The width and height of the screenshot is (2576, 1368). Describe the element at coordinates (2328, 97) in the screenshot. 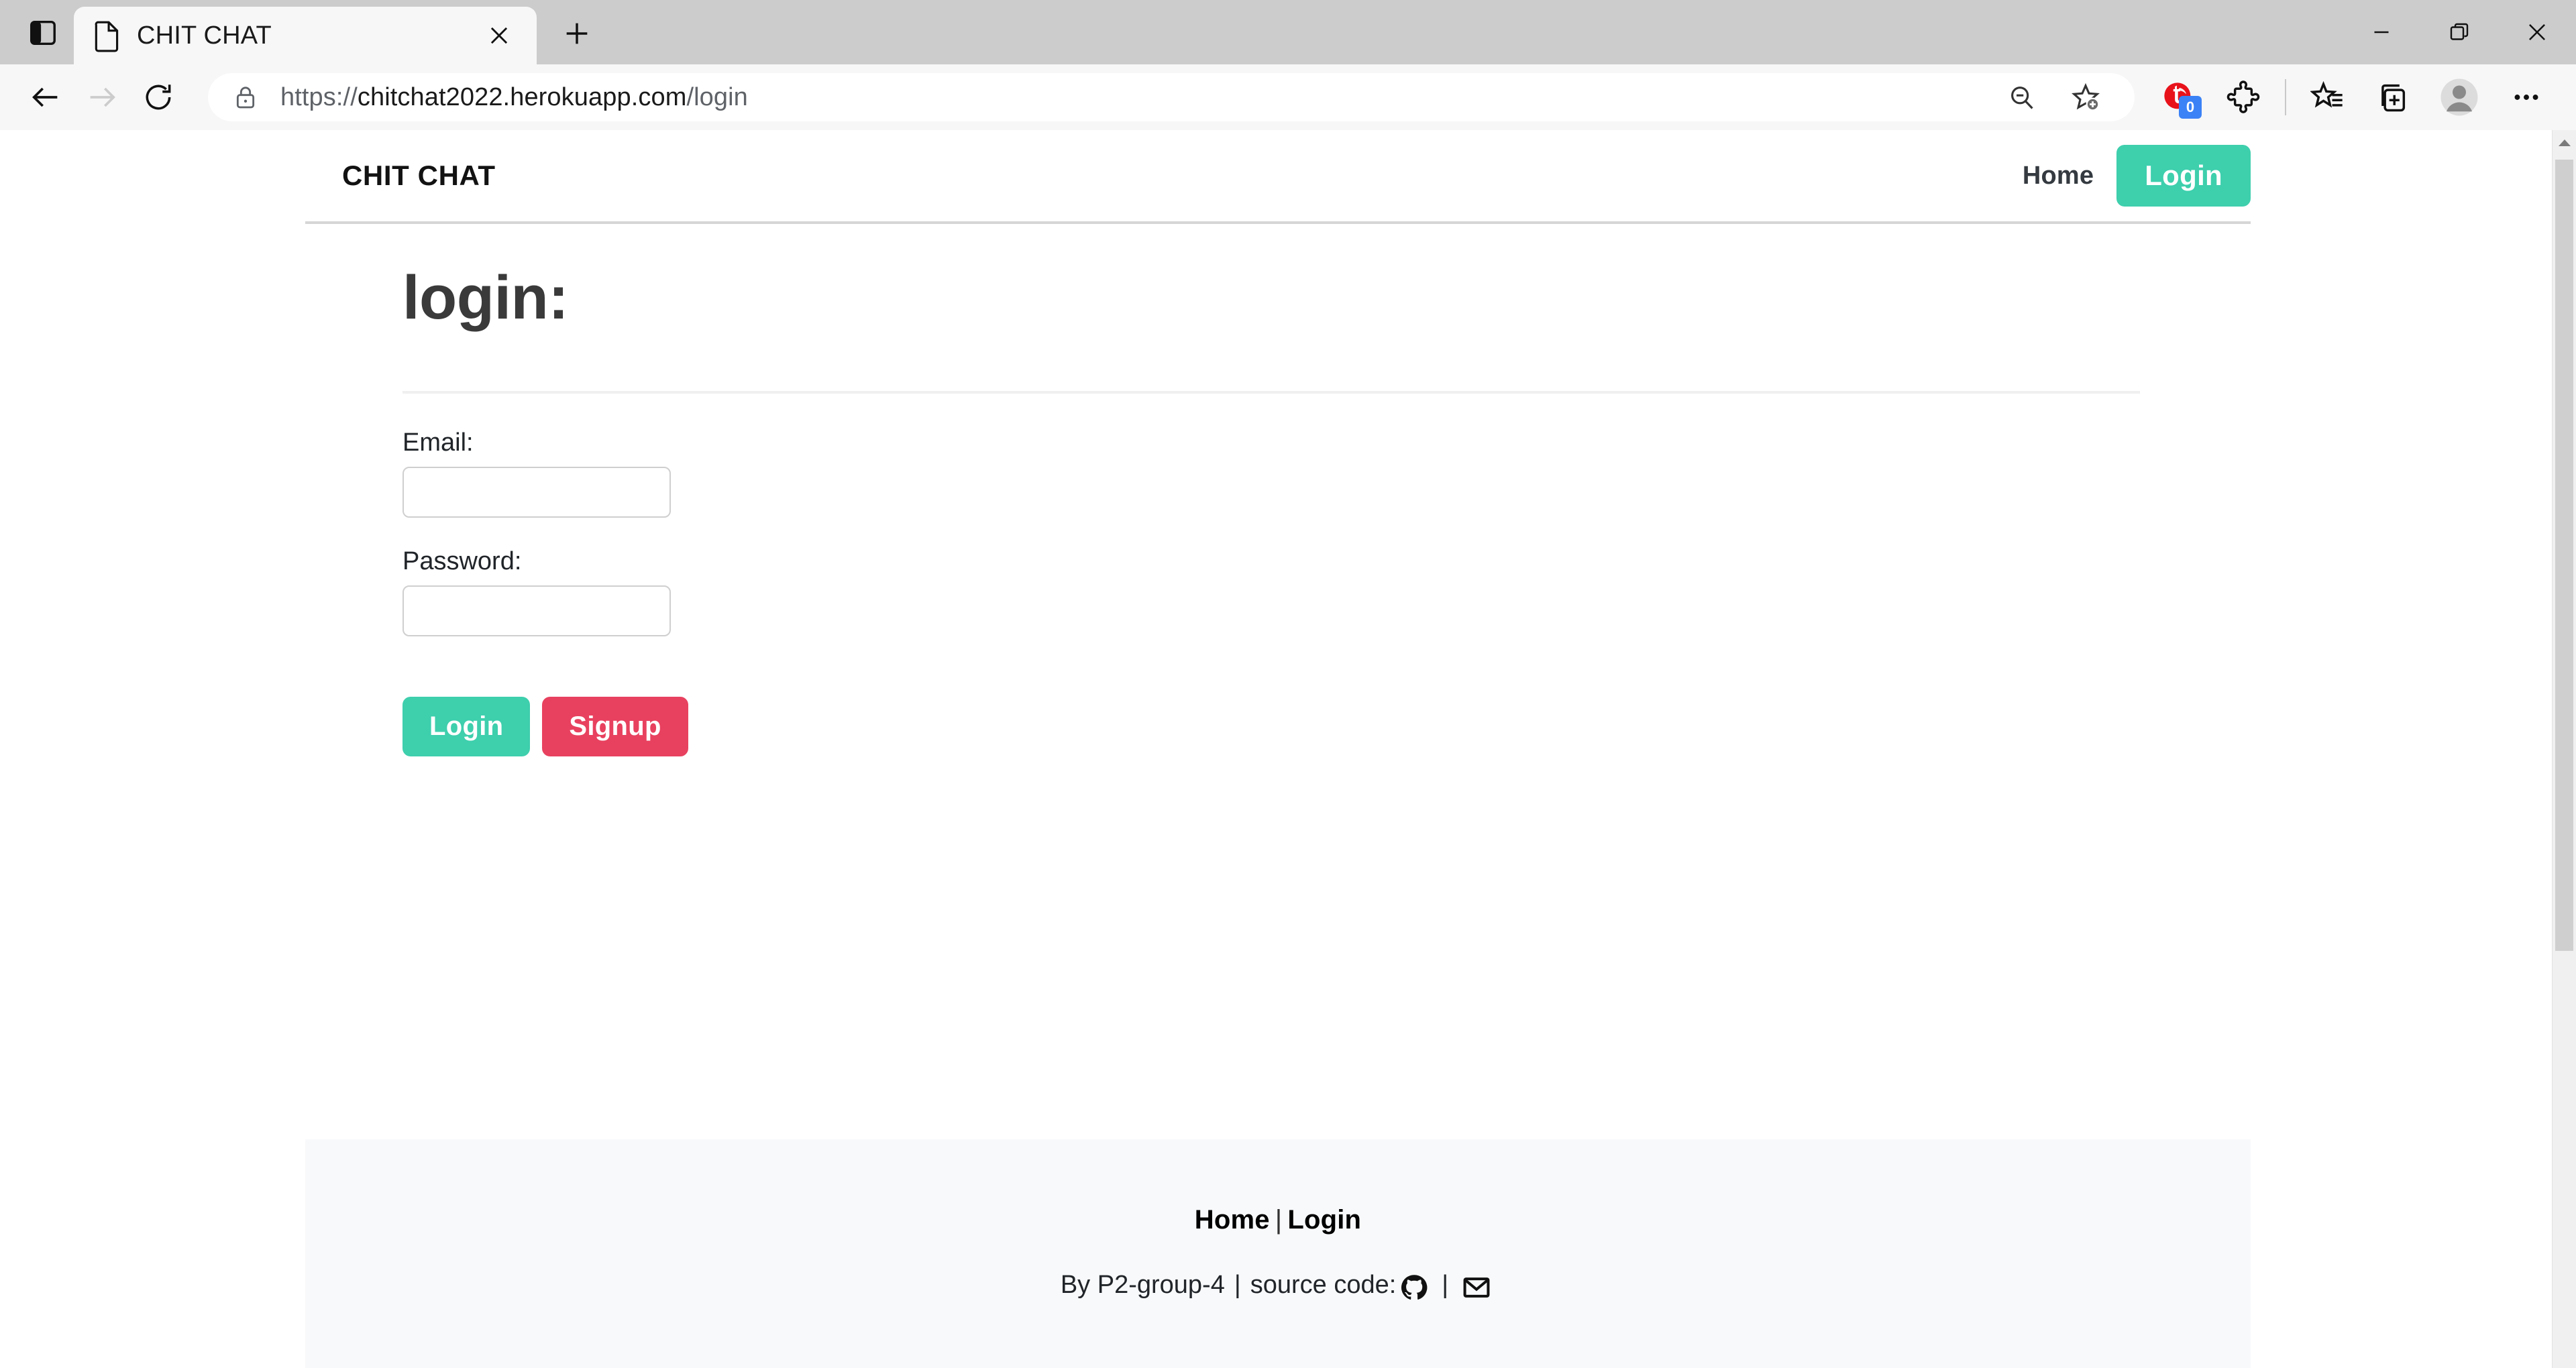

I see `favorites-list-icon` at that location.